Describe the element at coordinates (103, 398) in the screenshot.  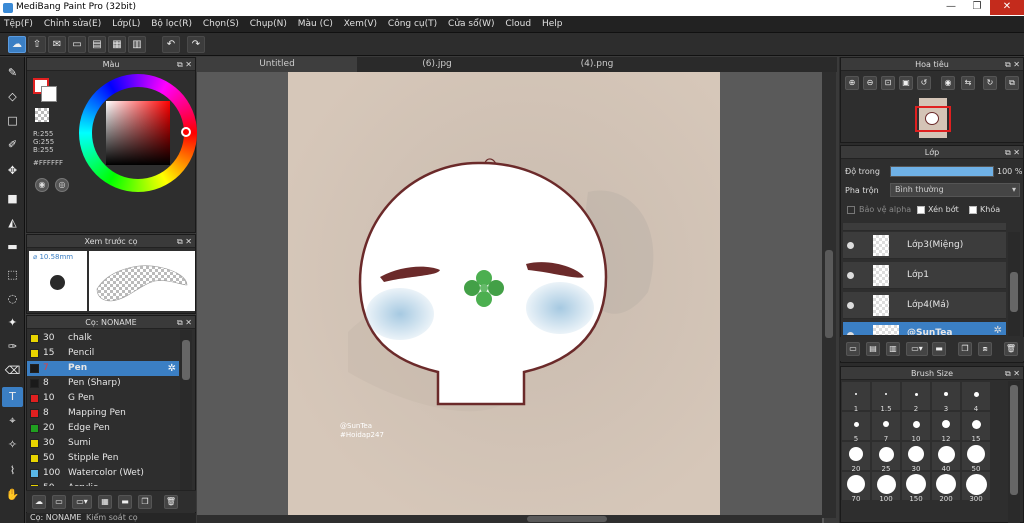
I see `brush-list-item: 10 G Pen` at that location.